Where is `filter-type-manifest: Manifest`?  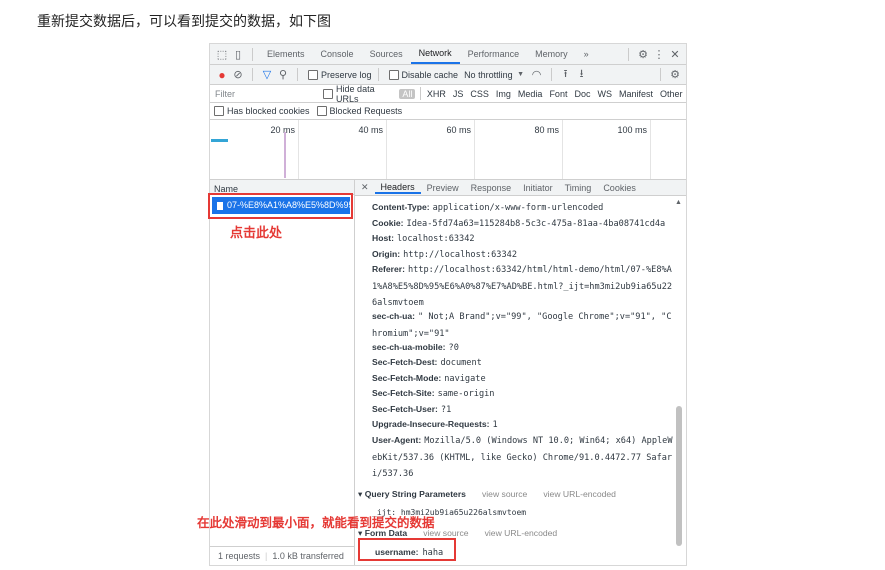 filter-type-manifest: Manifest is located at coordinates (635, 94).